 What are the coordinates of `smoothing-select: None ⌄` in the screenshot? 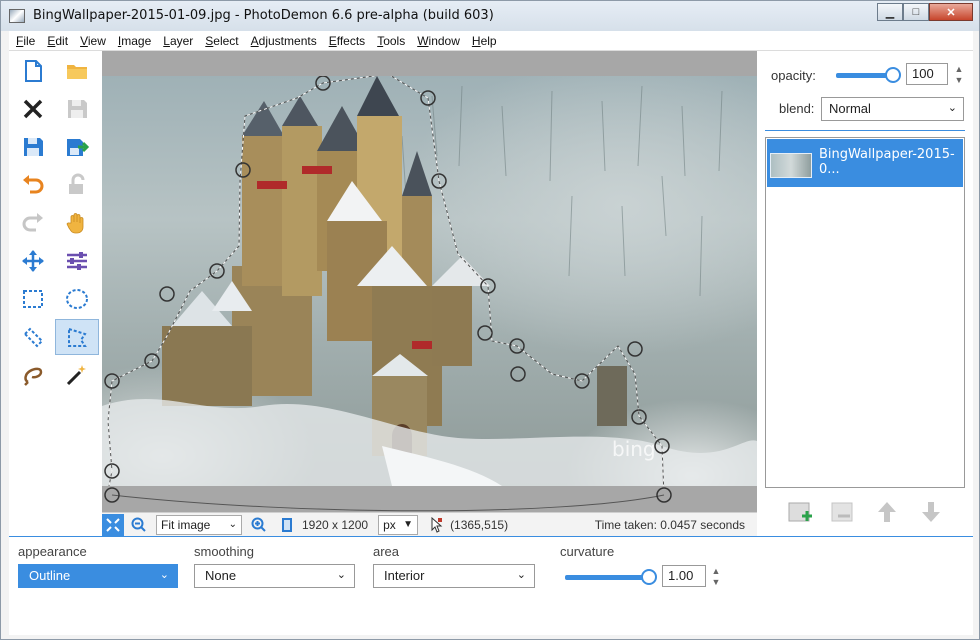 It's located at (274, 576).